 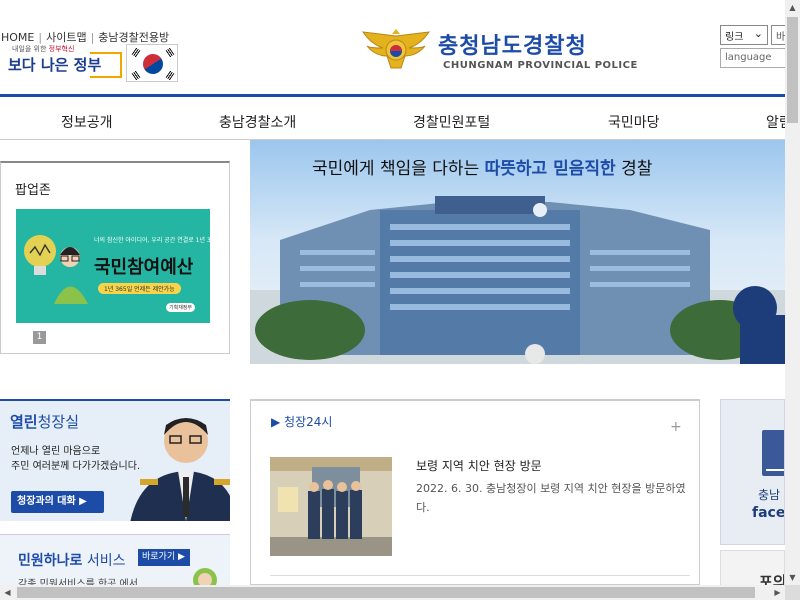 What do you see at coordinates (769, 495) in the screenshot?
I see `facebook-label-1: 충남` at bounding box center [769, 495].